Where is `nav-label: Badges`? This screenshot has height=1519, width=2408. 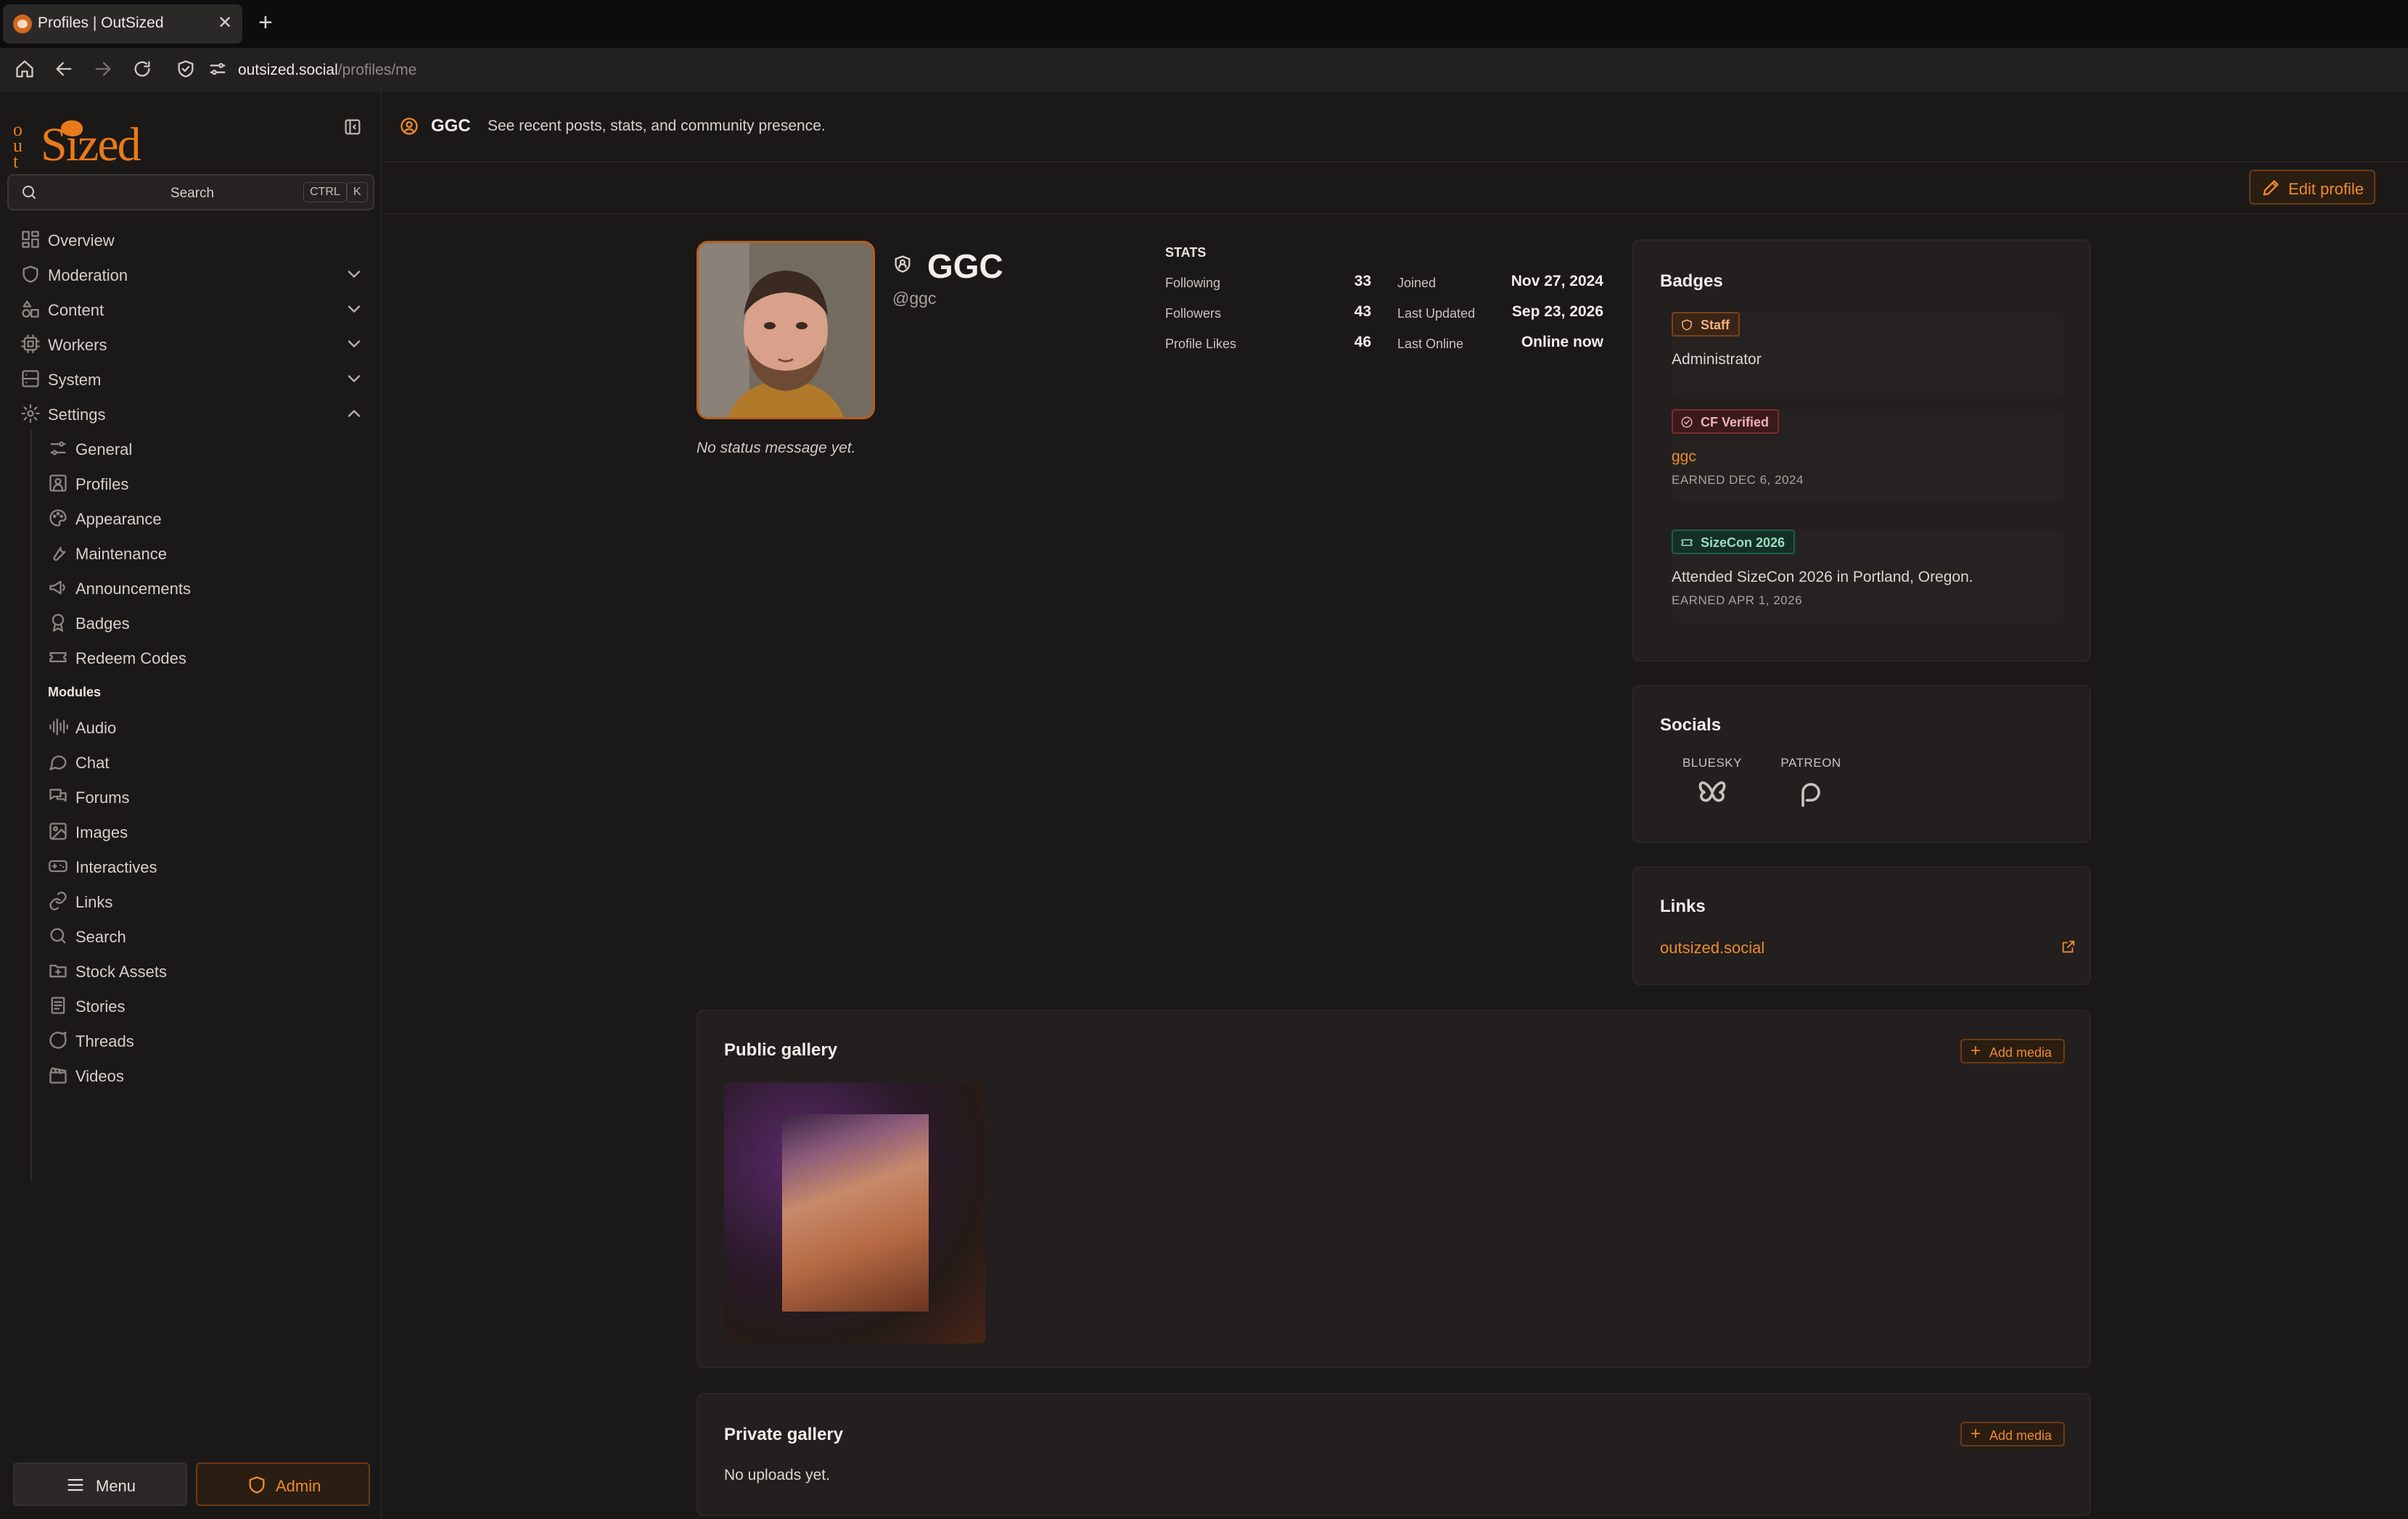 nav-label: Badges is located at coordinates (102, 623).